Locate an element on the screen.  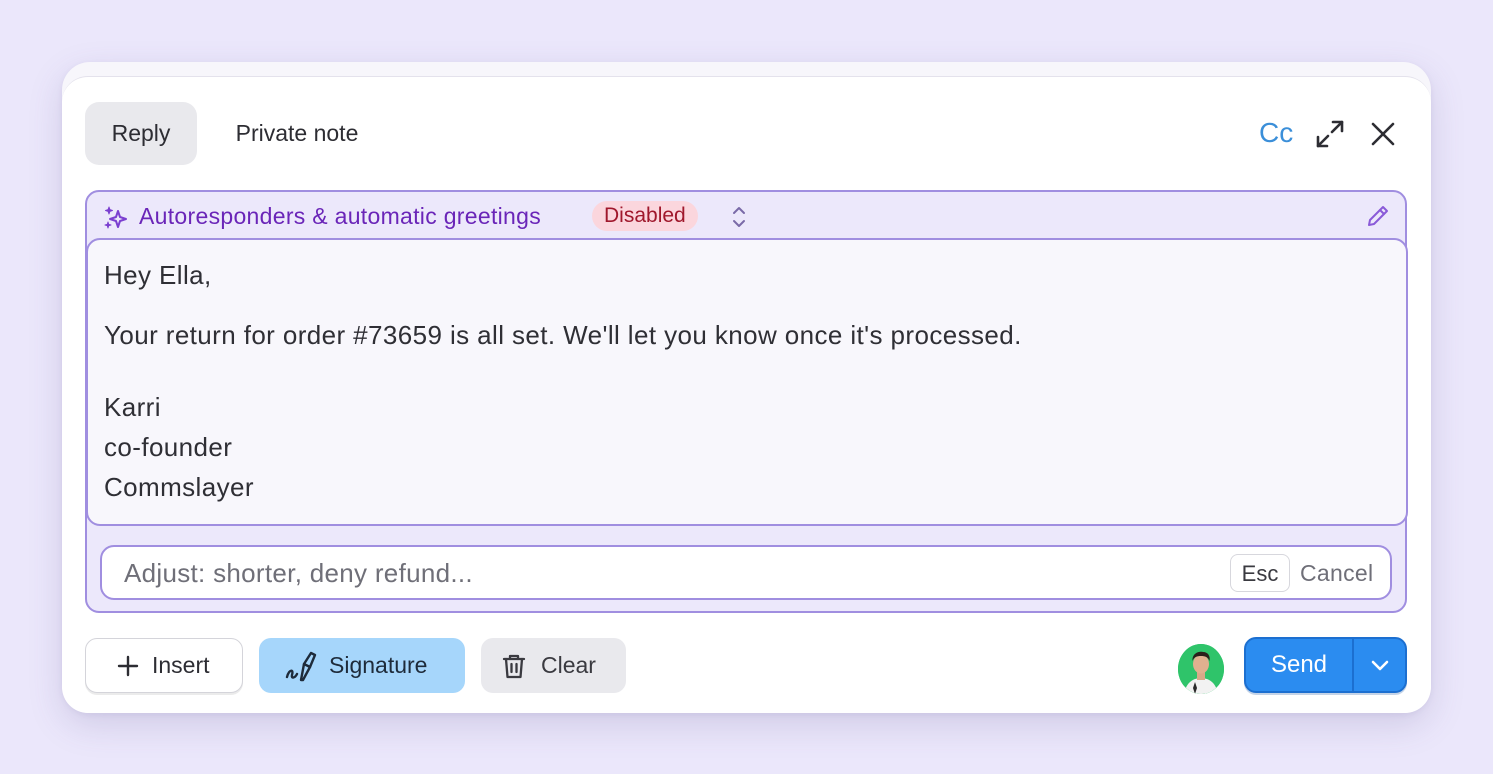
clear-button: Clear is located at coordinates (553, 665).